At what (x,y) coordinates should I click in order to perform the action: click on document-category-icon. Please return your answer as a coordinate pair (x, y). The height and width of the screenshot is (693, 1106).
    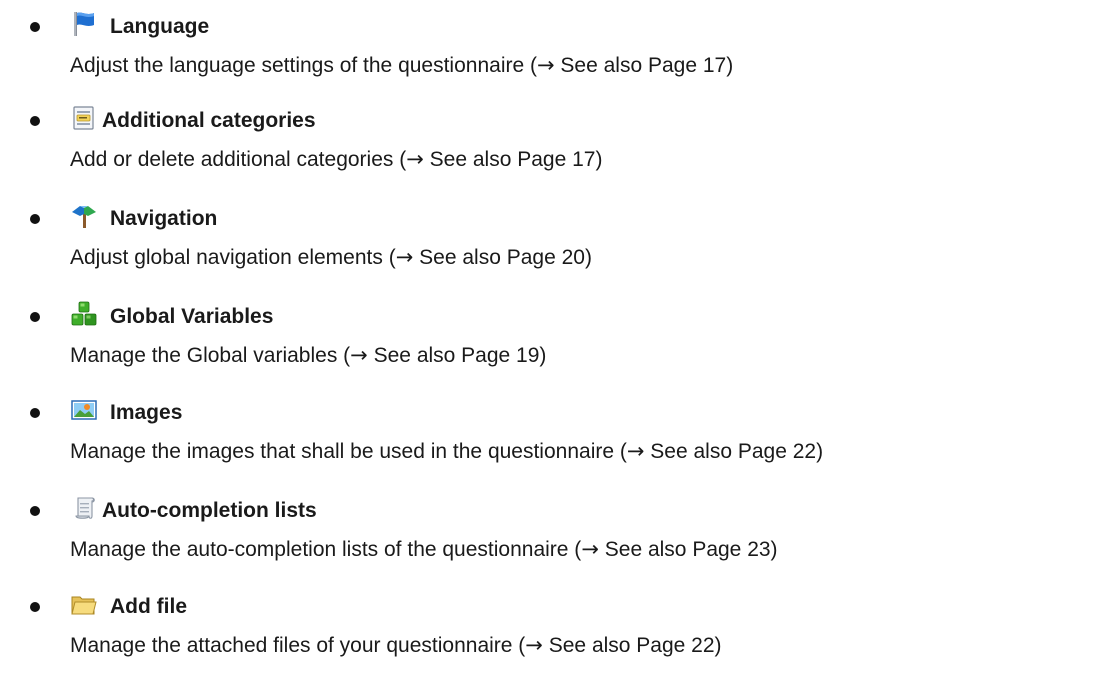
    Looking at the image, I should click on (84, 118).